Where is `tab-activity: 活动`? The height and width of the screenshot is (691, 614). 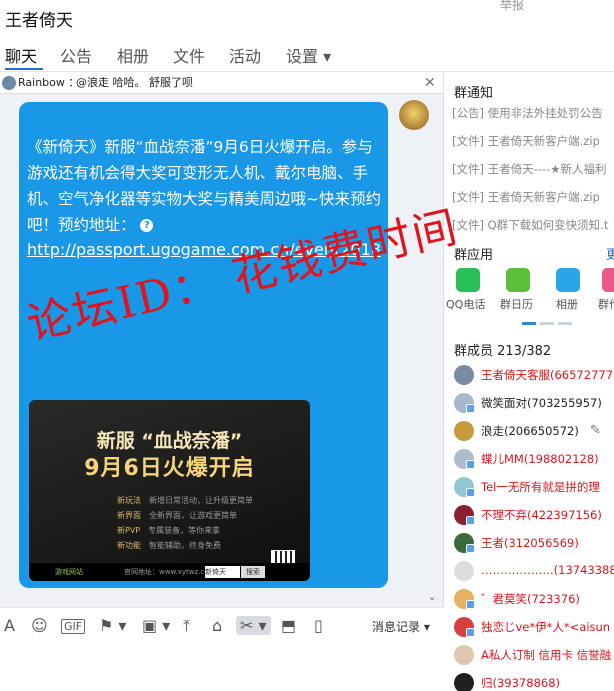
tab-activity: 活动 is located at coordinates (245, 55).